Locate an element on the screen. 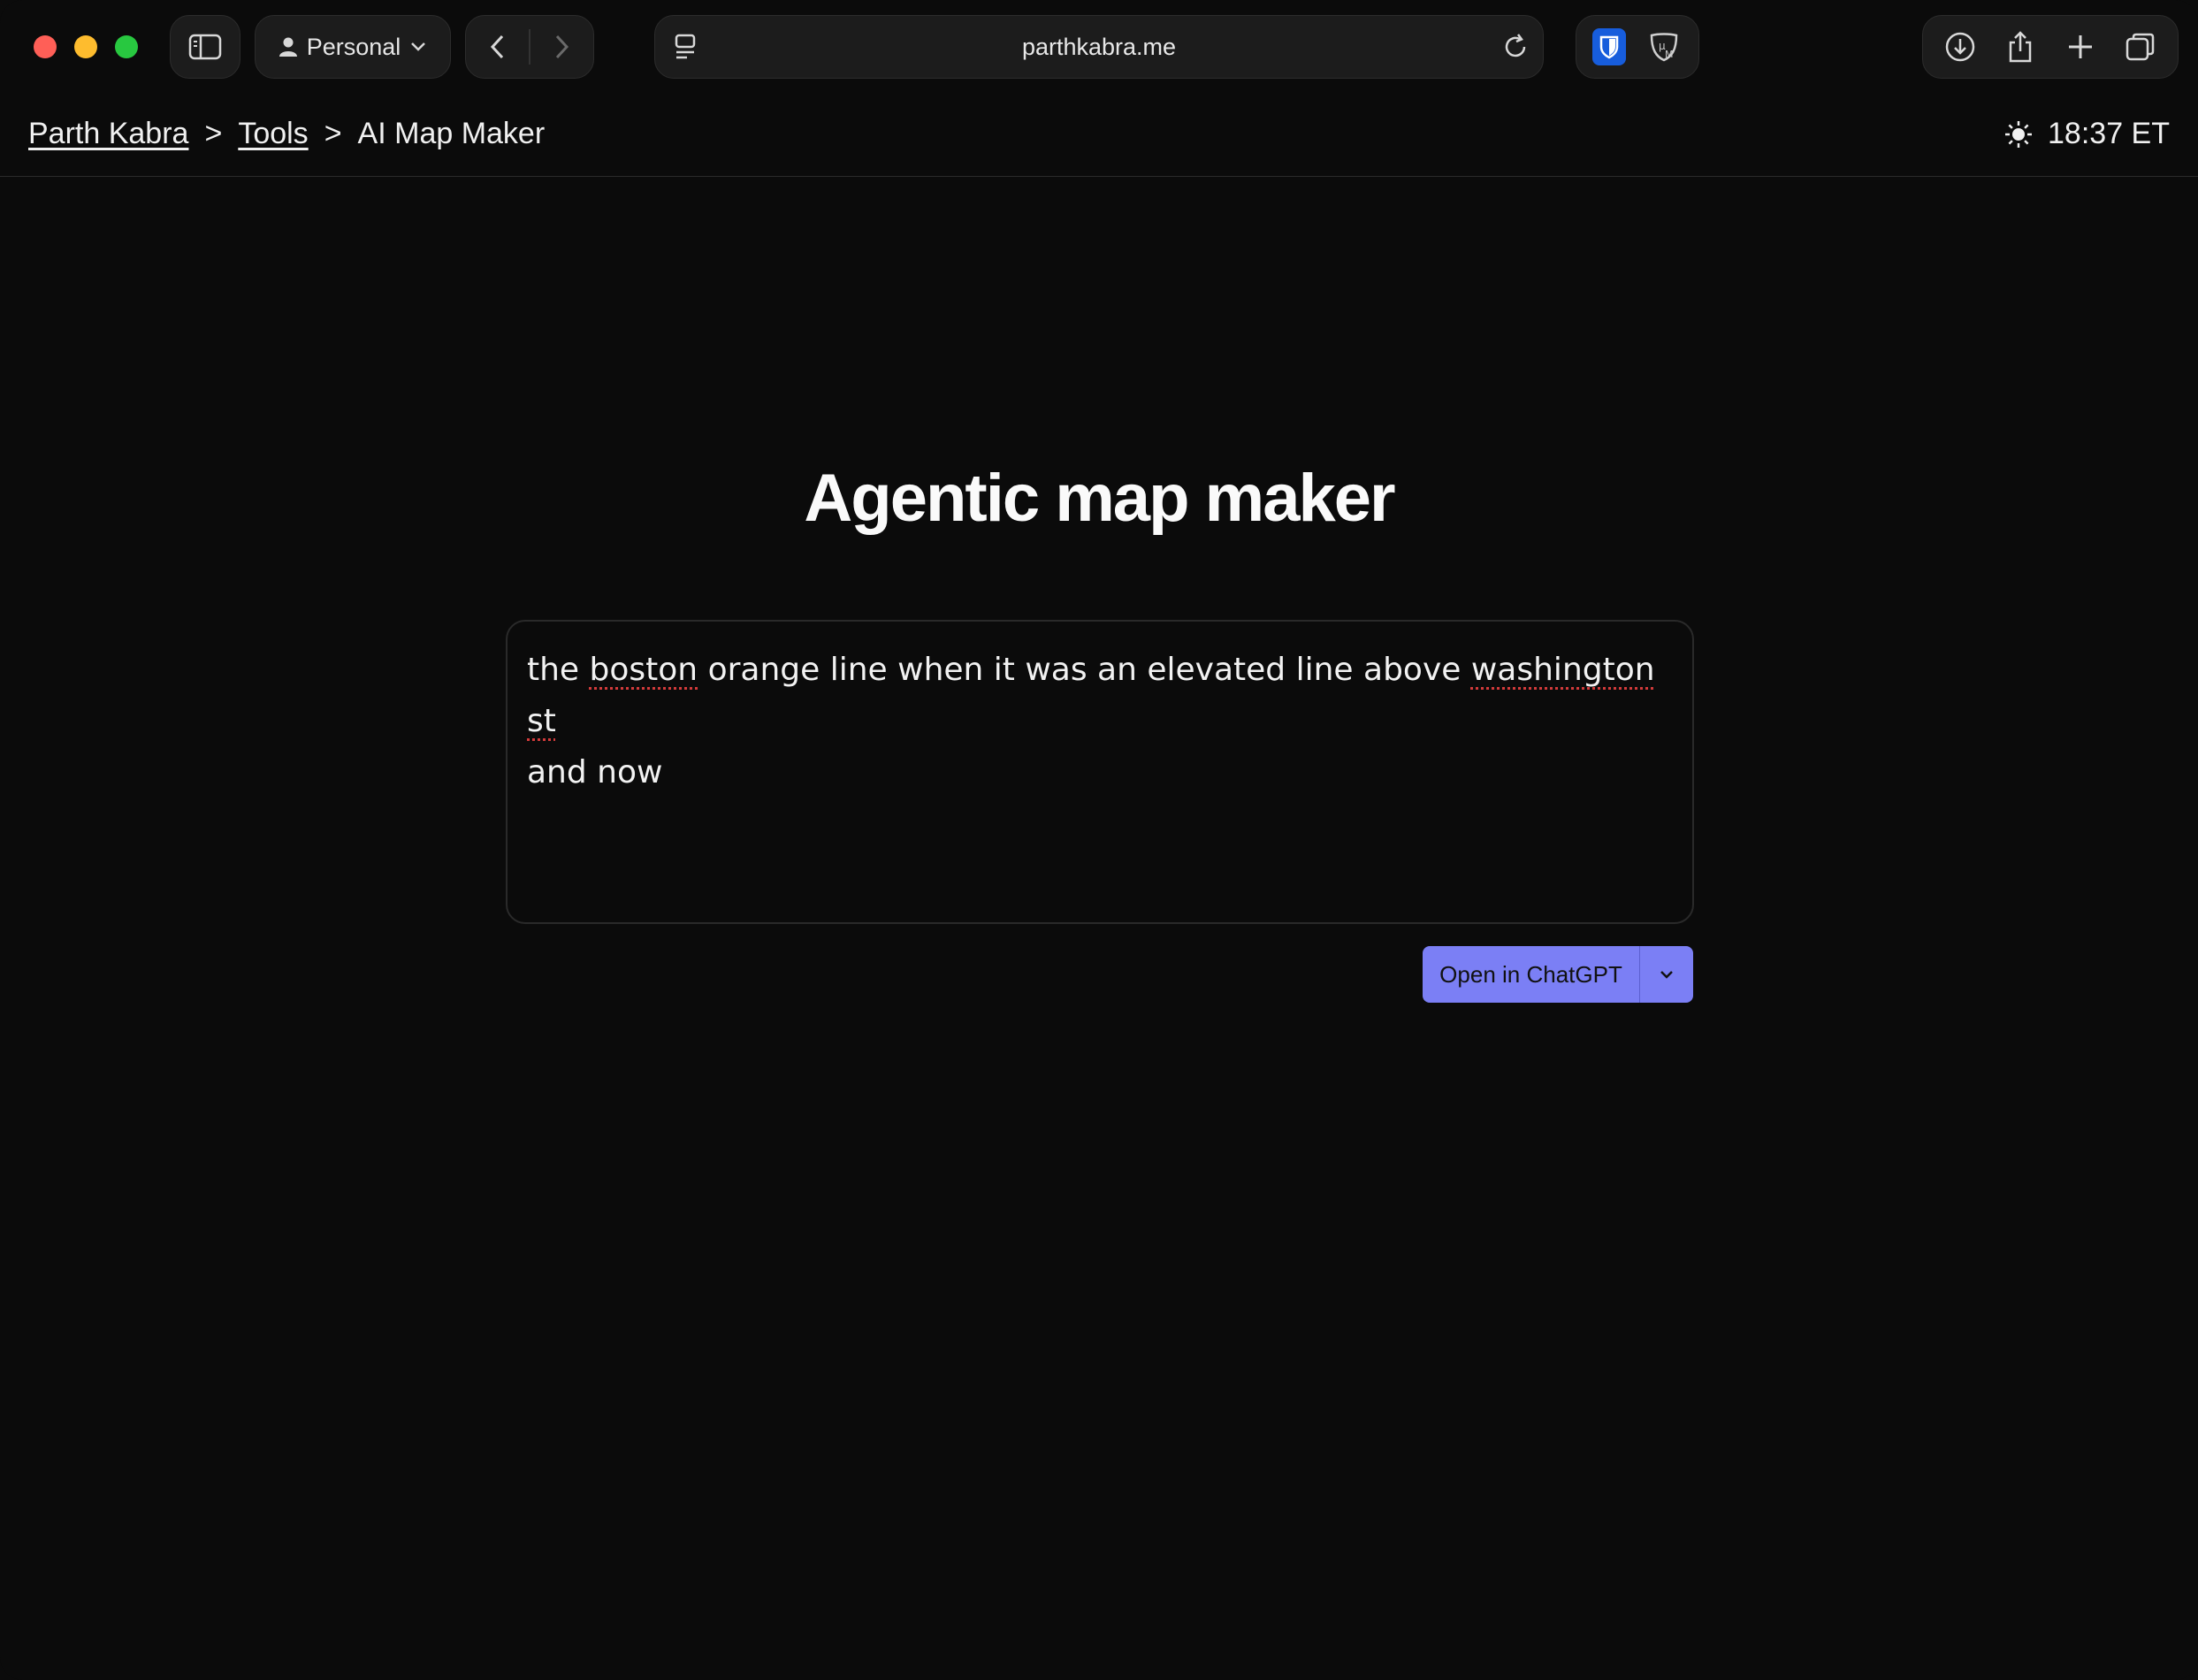 The height and width of the screenshot is (1680, 2198). open-in-chatgpt-button: Open in ChatGPT is located at coordinates (1532, 974).